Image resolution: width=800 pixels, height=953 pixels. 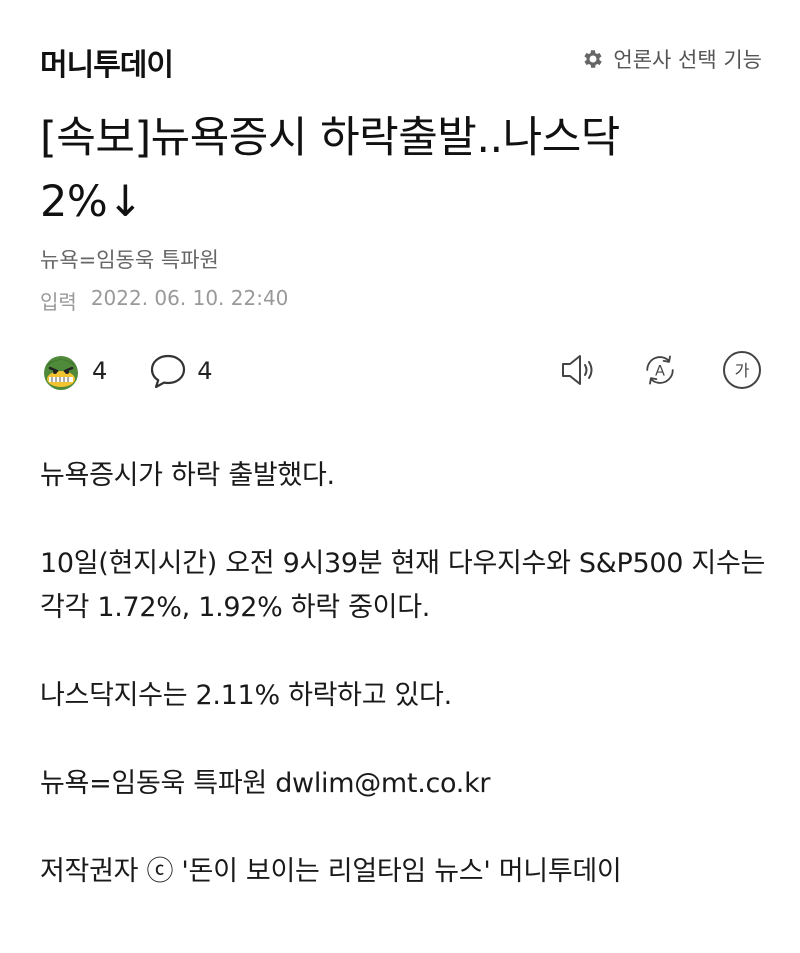 What do you see at coordinates (100, 371) in the screenshot?
I see `emoji-count: 4` at bounding box center [100, 371].